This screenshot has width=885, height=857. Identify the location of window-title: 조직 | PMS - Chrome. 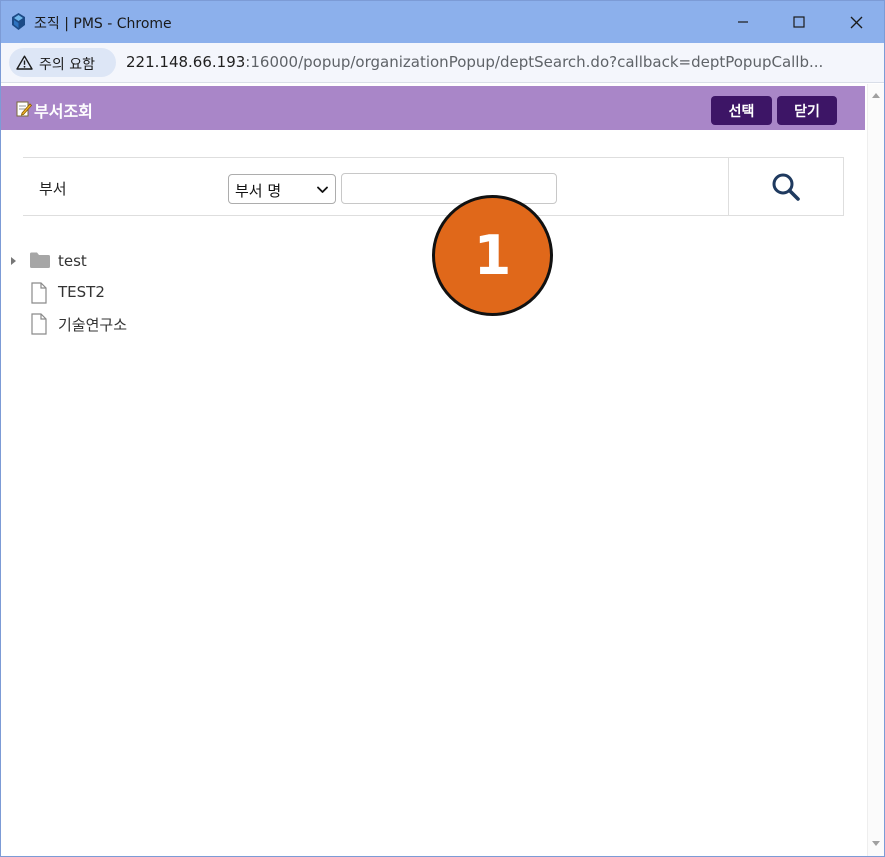
(103, 24).